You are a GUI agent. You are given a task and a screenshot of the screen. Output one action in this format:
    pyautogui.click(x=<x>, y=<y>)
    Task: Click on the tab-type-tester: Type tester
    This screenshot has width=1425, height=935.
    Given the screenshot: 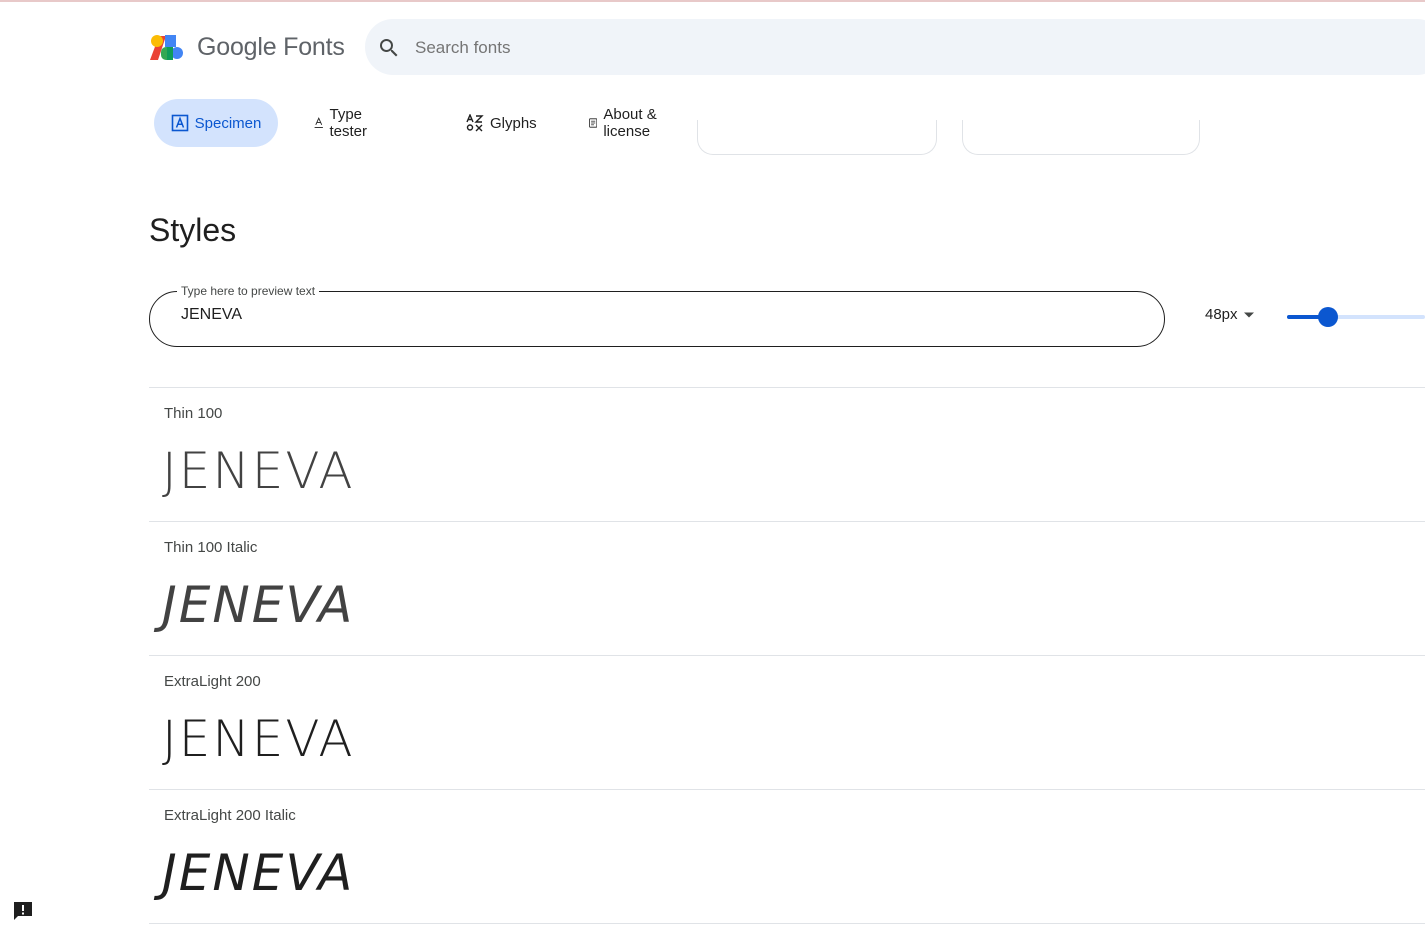 What is the action you would take?
    pyautogui.click(x=344, y=123)
    